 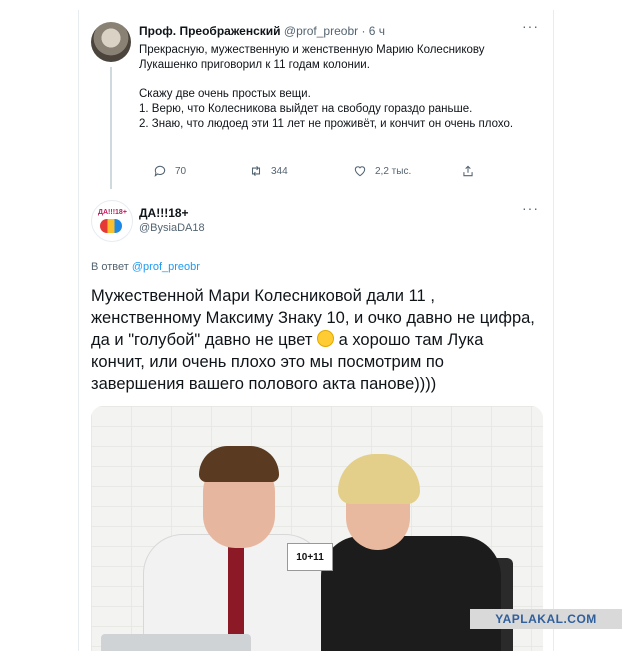 I want to click on watermark: YAPLAKAL.COM, so click(x=546, y=619).